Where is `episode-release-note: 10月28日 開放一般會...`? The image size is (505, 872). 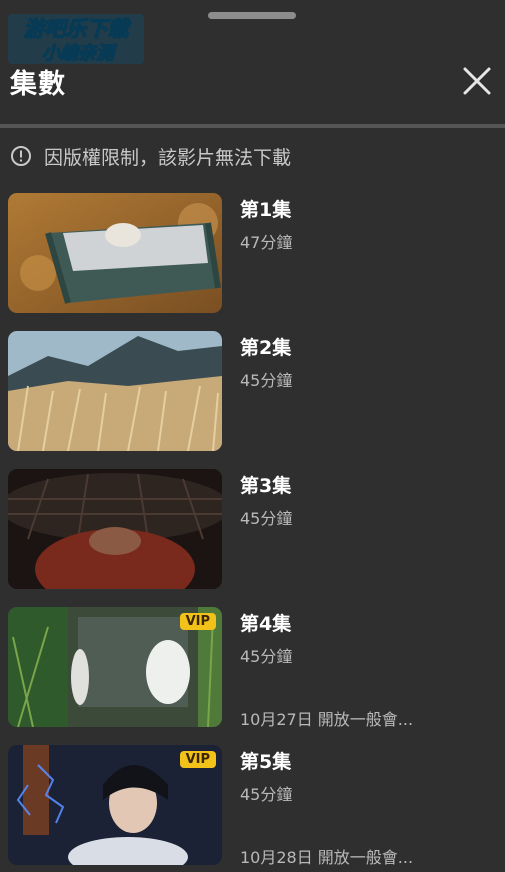
episode-release-note: 10月28日 開放一般會... is located at coordinates (327, 857).